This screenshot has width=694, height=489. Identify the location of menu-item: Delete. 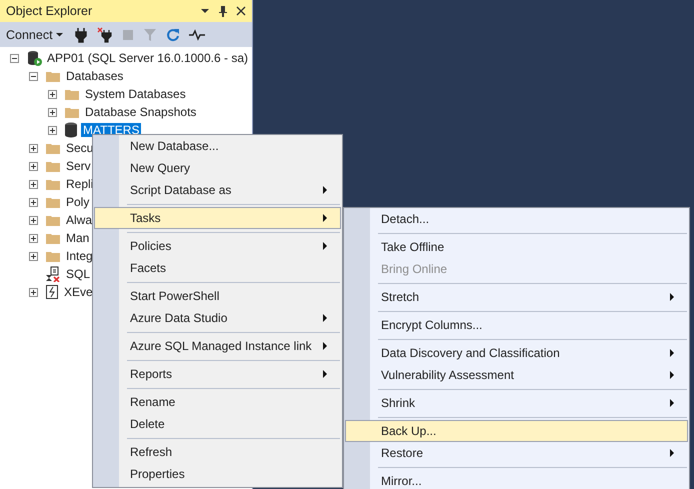
(217, 424).